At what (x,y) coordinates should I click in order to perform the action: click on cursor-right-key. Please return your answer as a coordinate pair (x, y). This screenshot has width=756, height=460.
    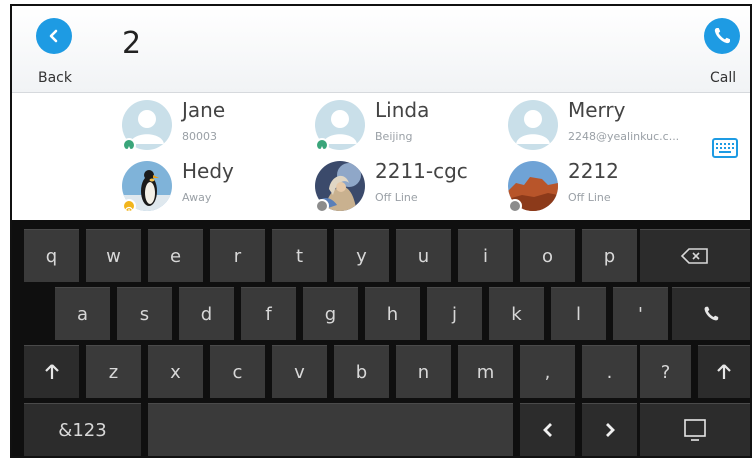
    Looking at the image, I should click on (609, 429).